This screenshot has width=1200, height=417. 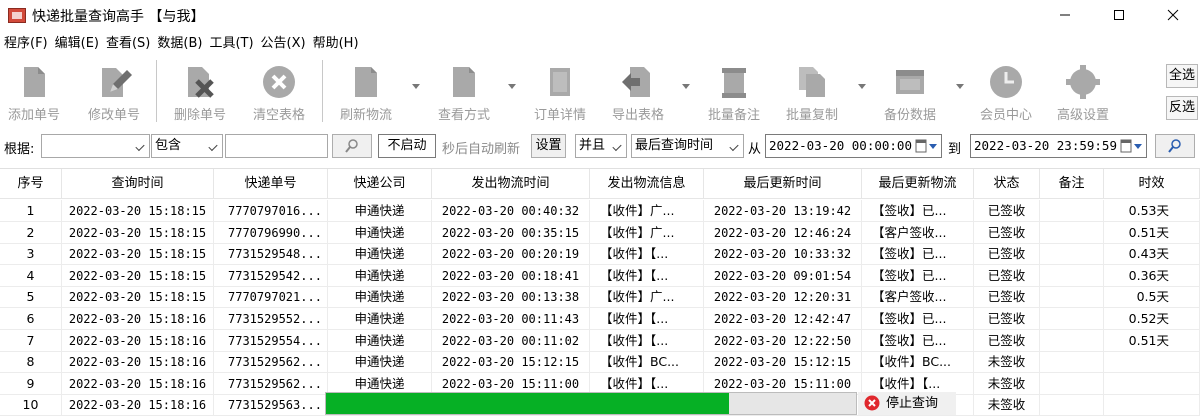 I want to click on invert-selection-button: 反选, so click(x=1182, y=108).